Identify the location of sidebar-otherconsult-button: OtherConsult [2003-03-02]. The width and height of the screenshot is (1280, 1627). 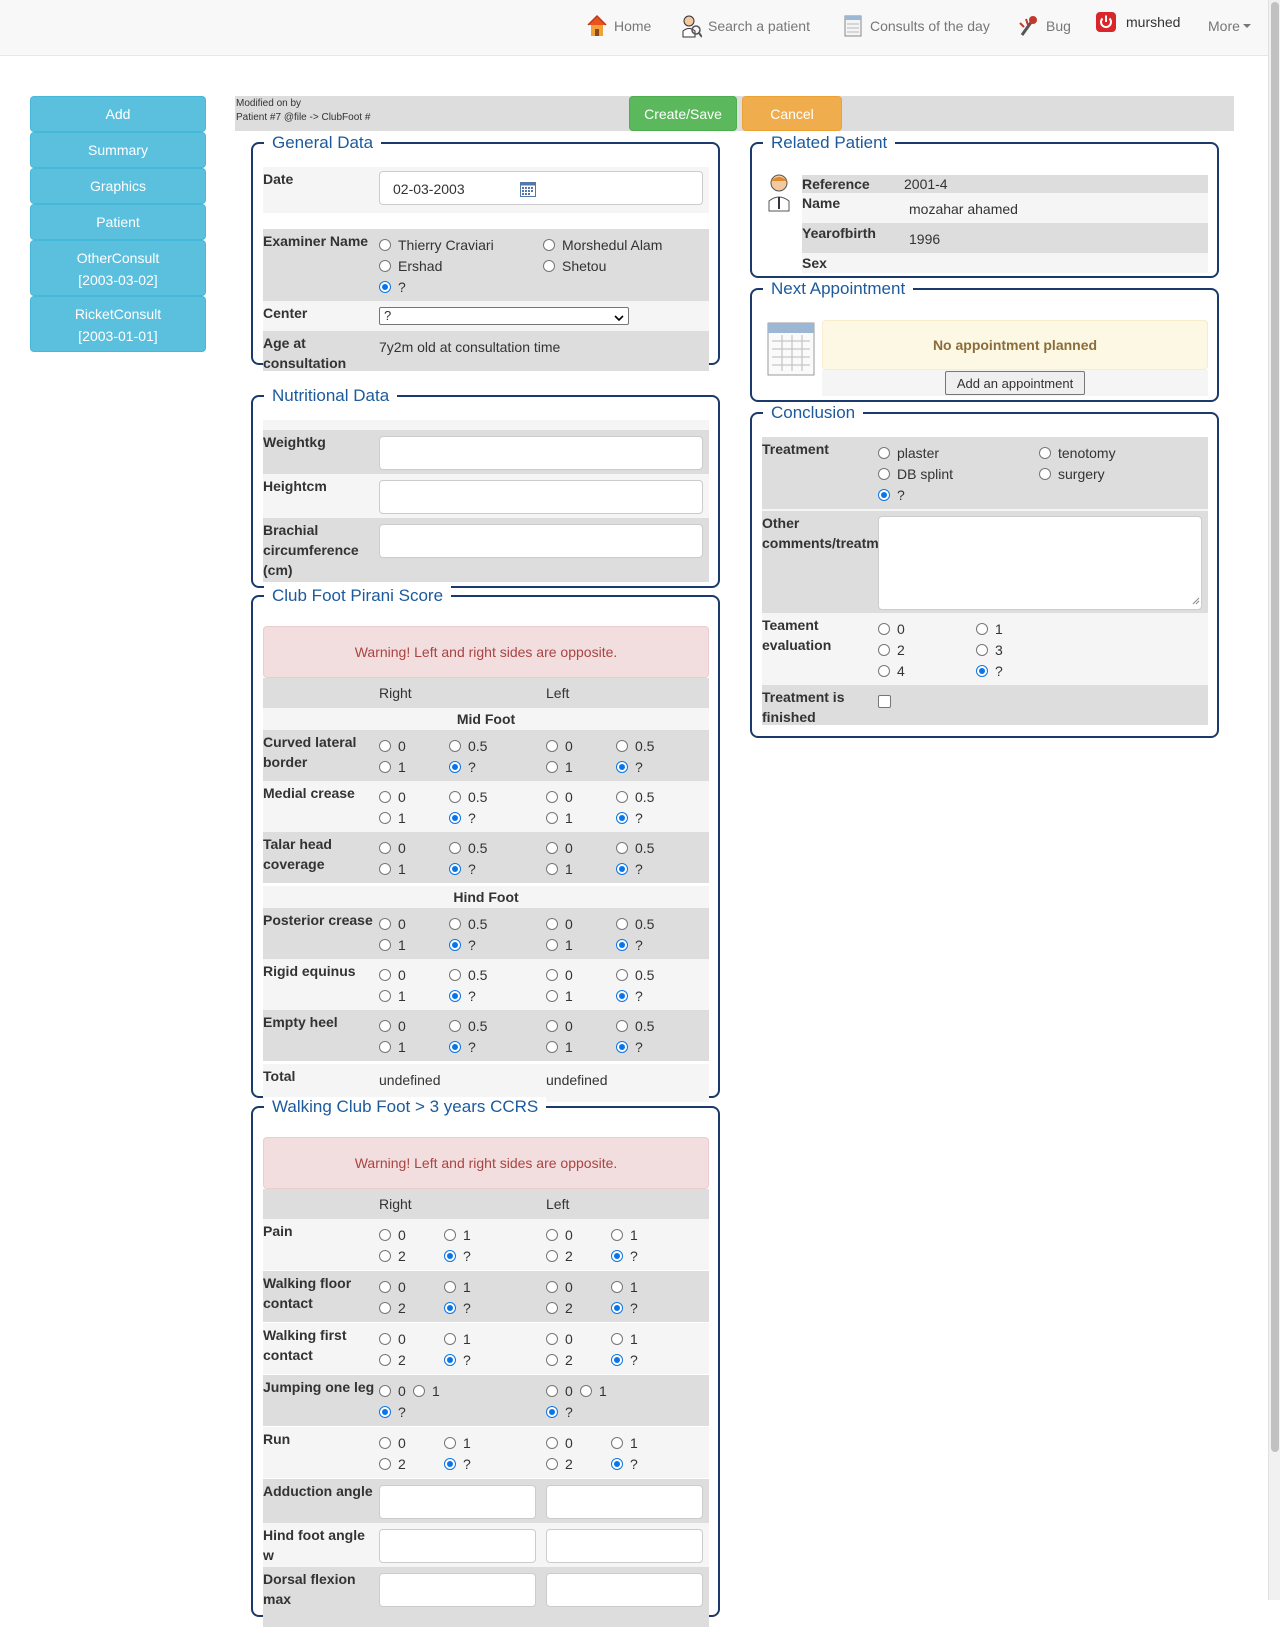
(118, 268).